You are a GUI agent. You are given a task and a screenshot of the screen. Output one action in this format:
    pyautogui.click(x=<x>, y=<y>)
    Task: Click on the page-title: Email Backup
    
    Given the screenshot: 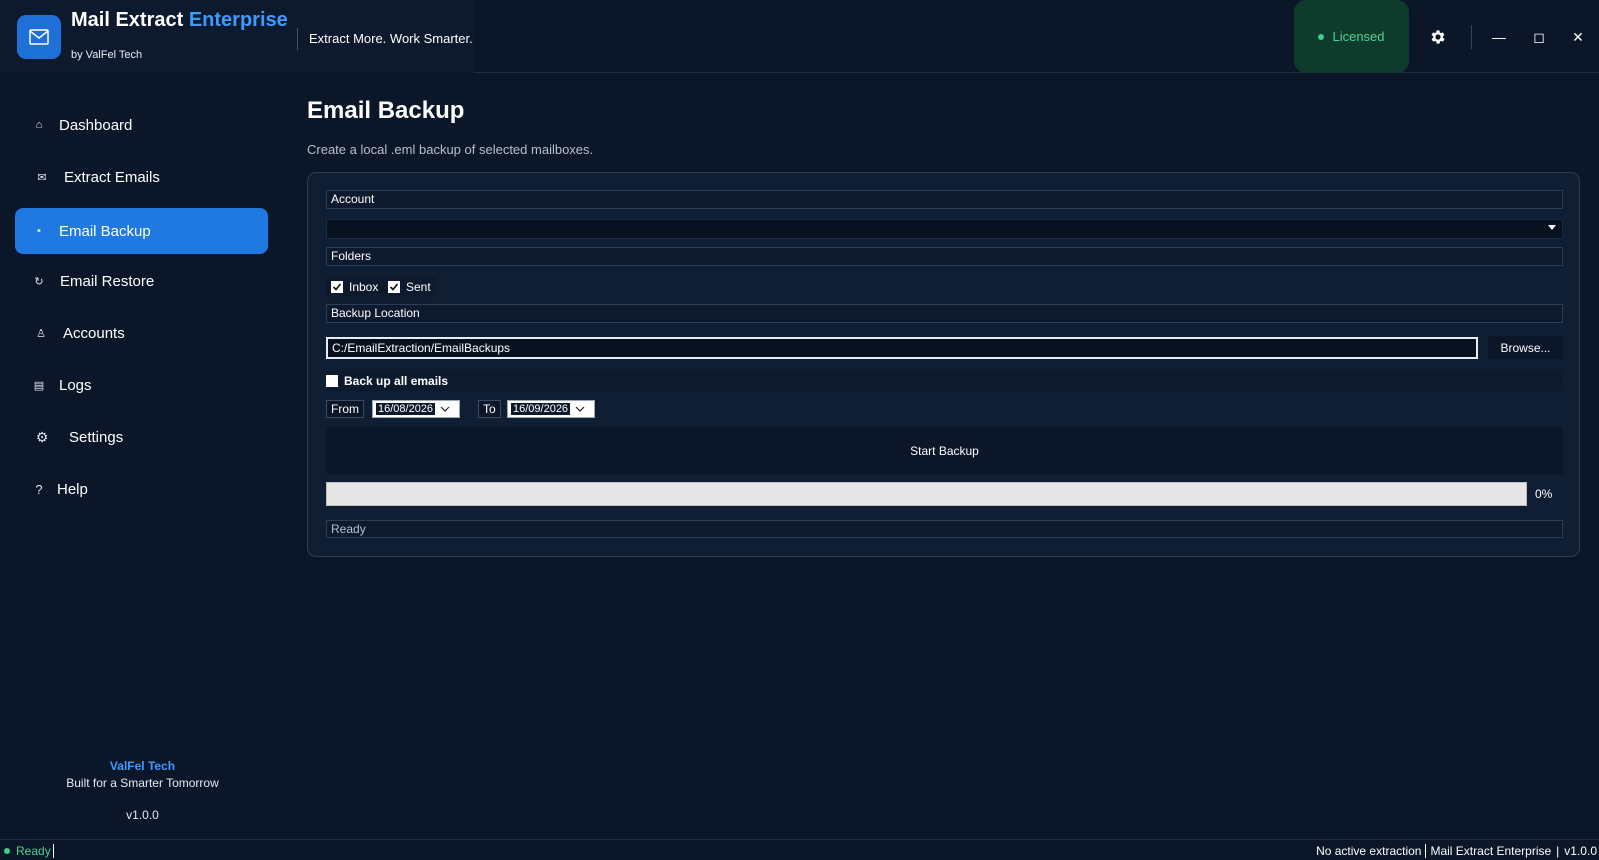 What is the action you would take?
    pyautogui.click(x=386, y=110)
    